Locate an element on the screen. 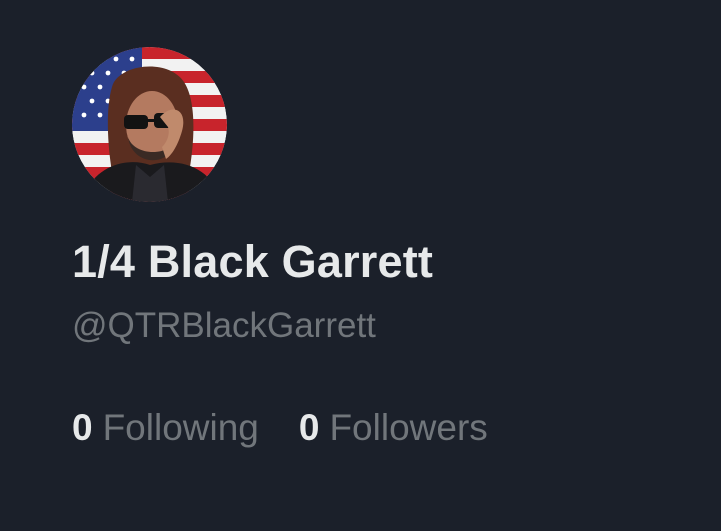 The height and width of the screenshot is (531, 721). followers-link: 0 Followers is located at coordinates (393, 428).